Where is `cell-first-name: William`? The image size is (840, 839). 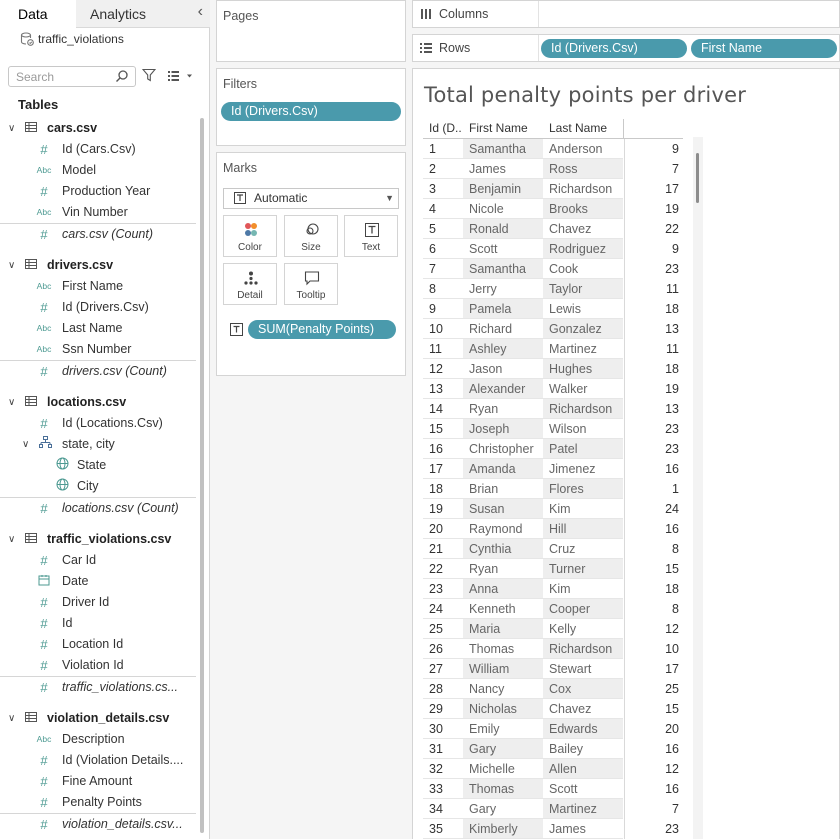
cell-first-name: William is located at coordinates (503, 669).